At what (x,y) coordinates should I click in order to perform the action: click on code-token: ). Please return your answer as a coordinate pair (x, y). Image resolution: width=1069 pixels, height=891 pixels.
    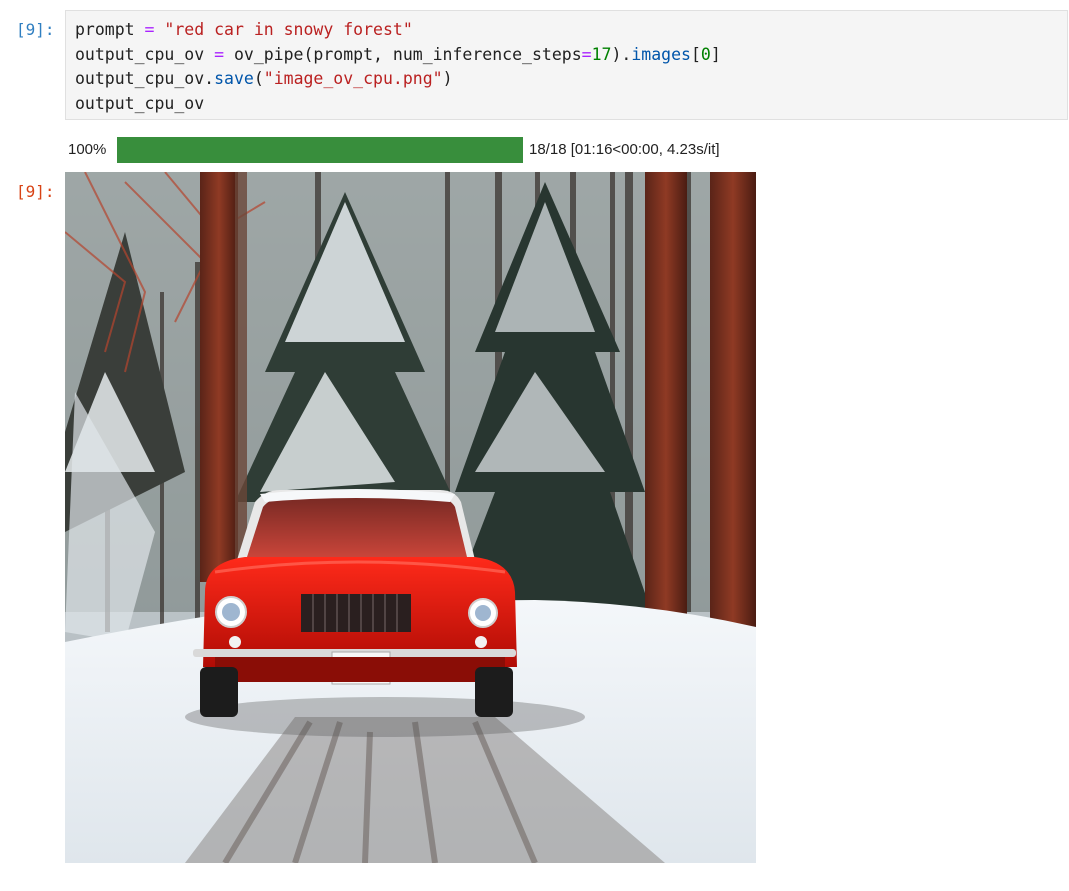
    Looking at the image, I should click on (447, 78).